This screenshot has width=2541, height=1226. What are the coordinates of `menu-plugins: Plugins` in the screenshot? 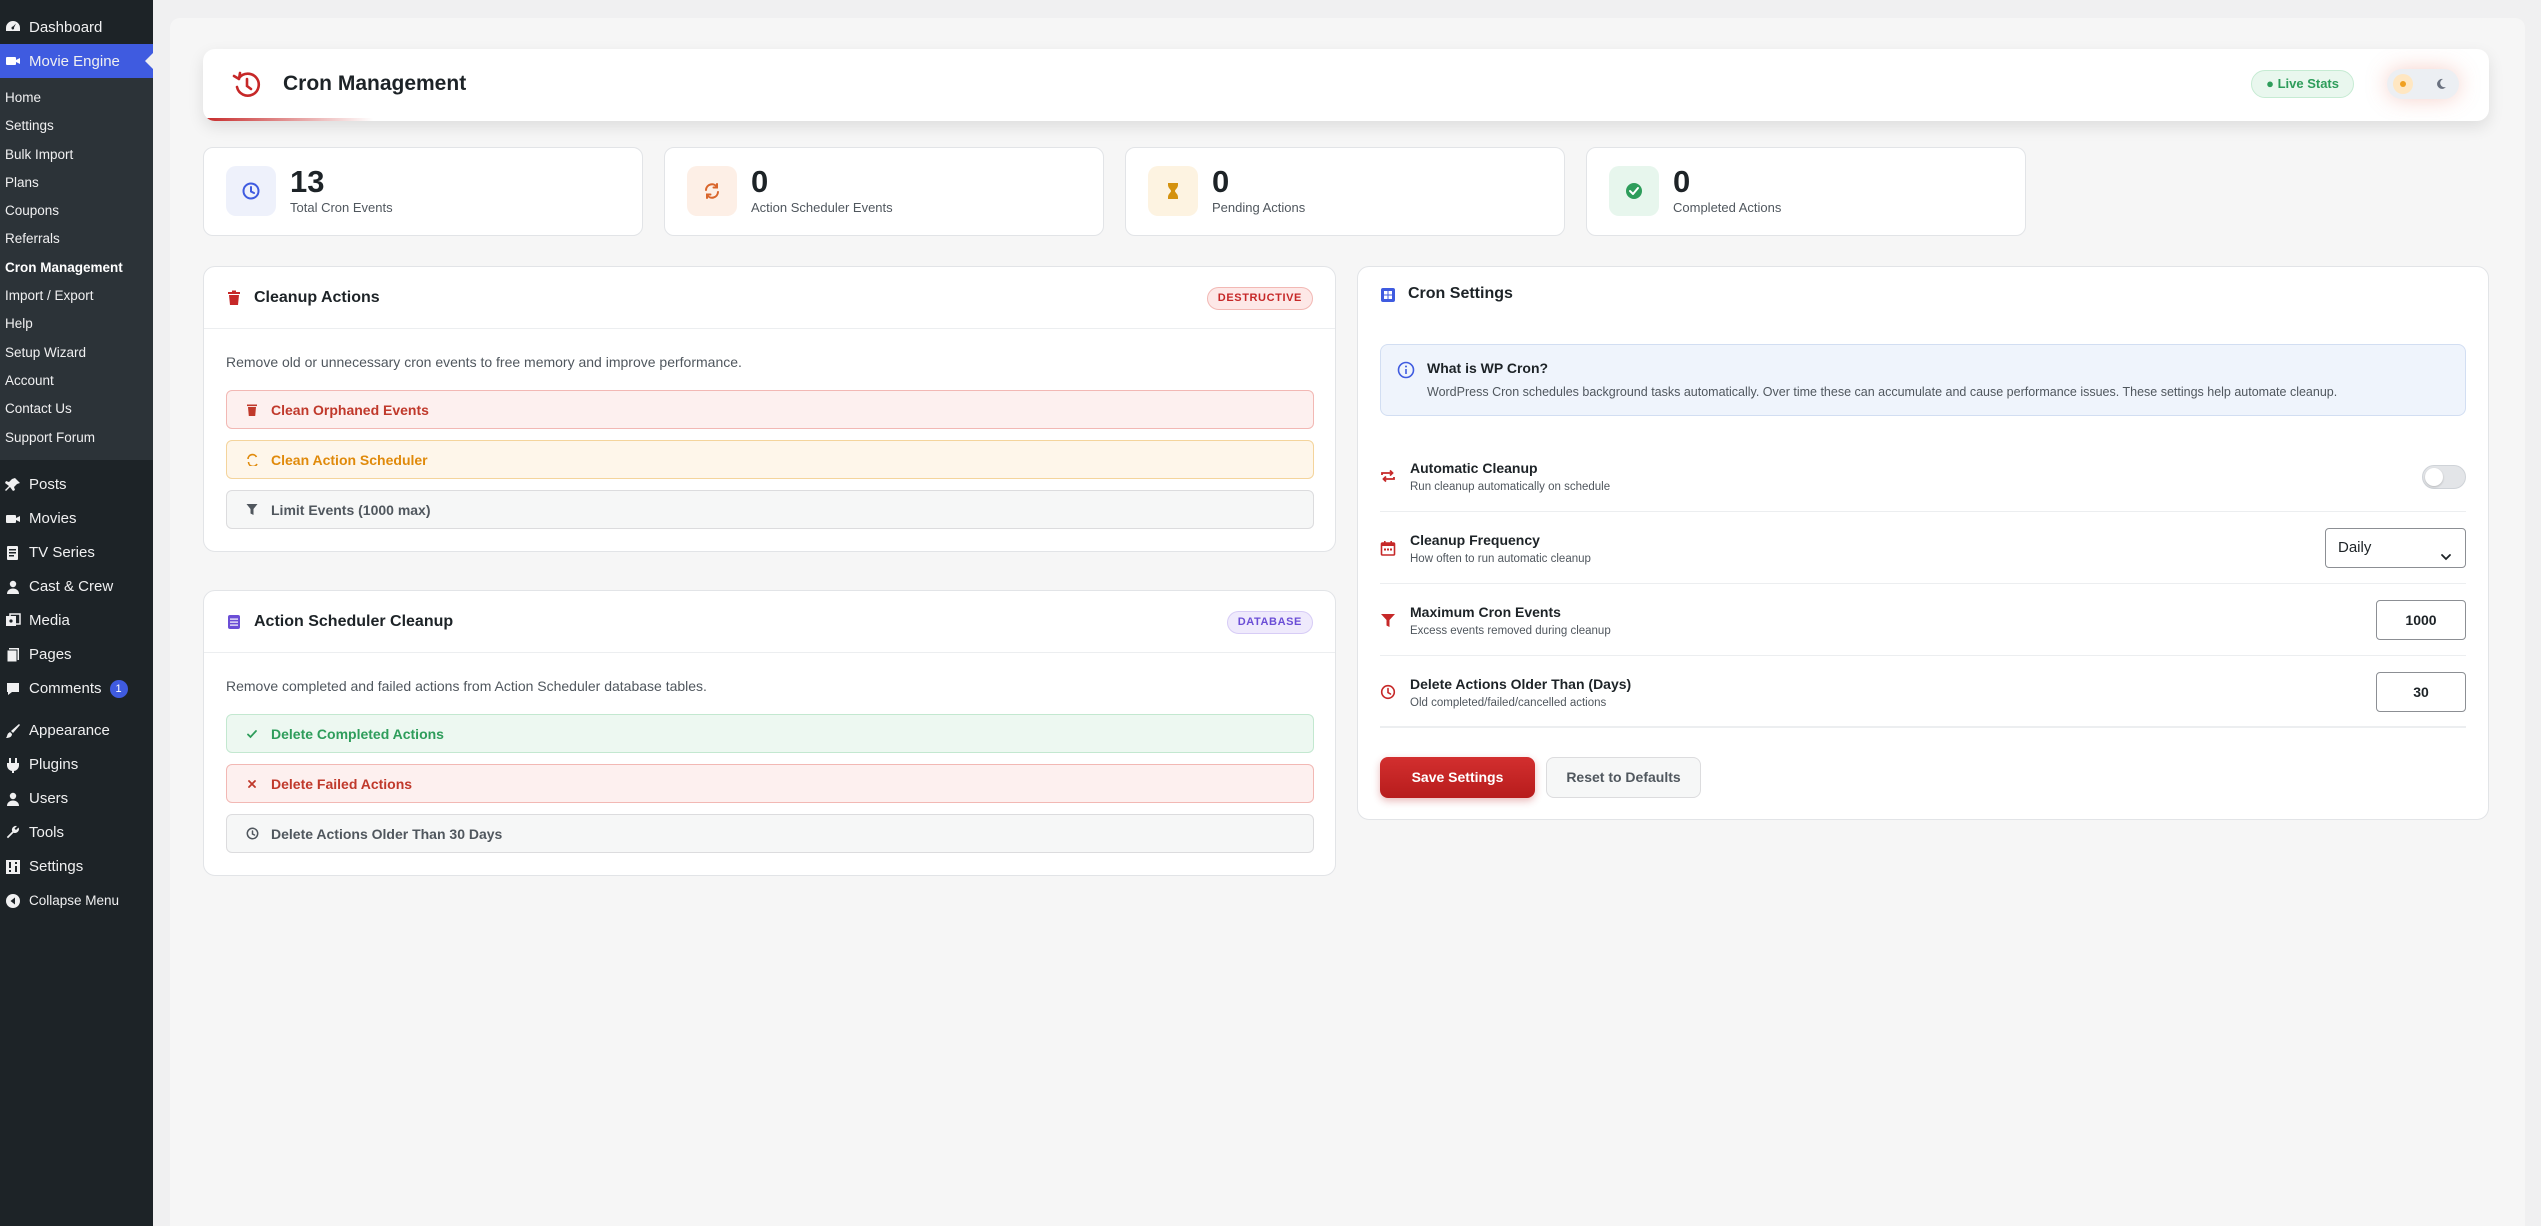 It's located at (76, 765).